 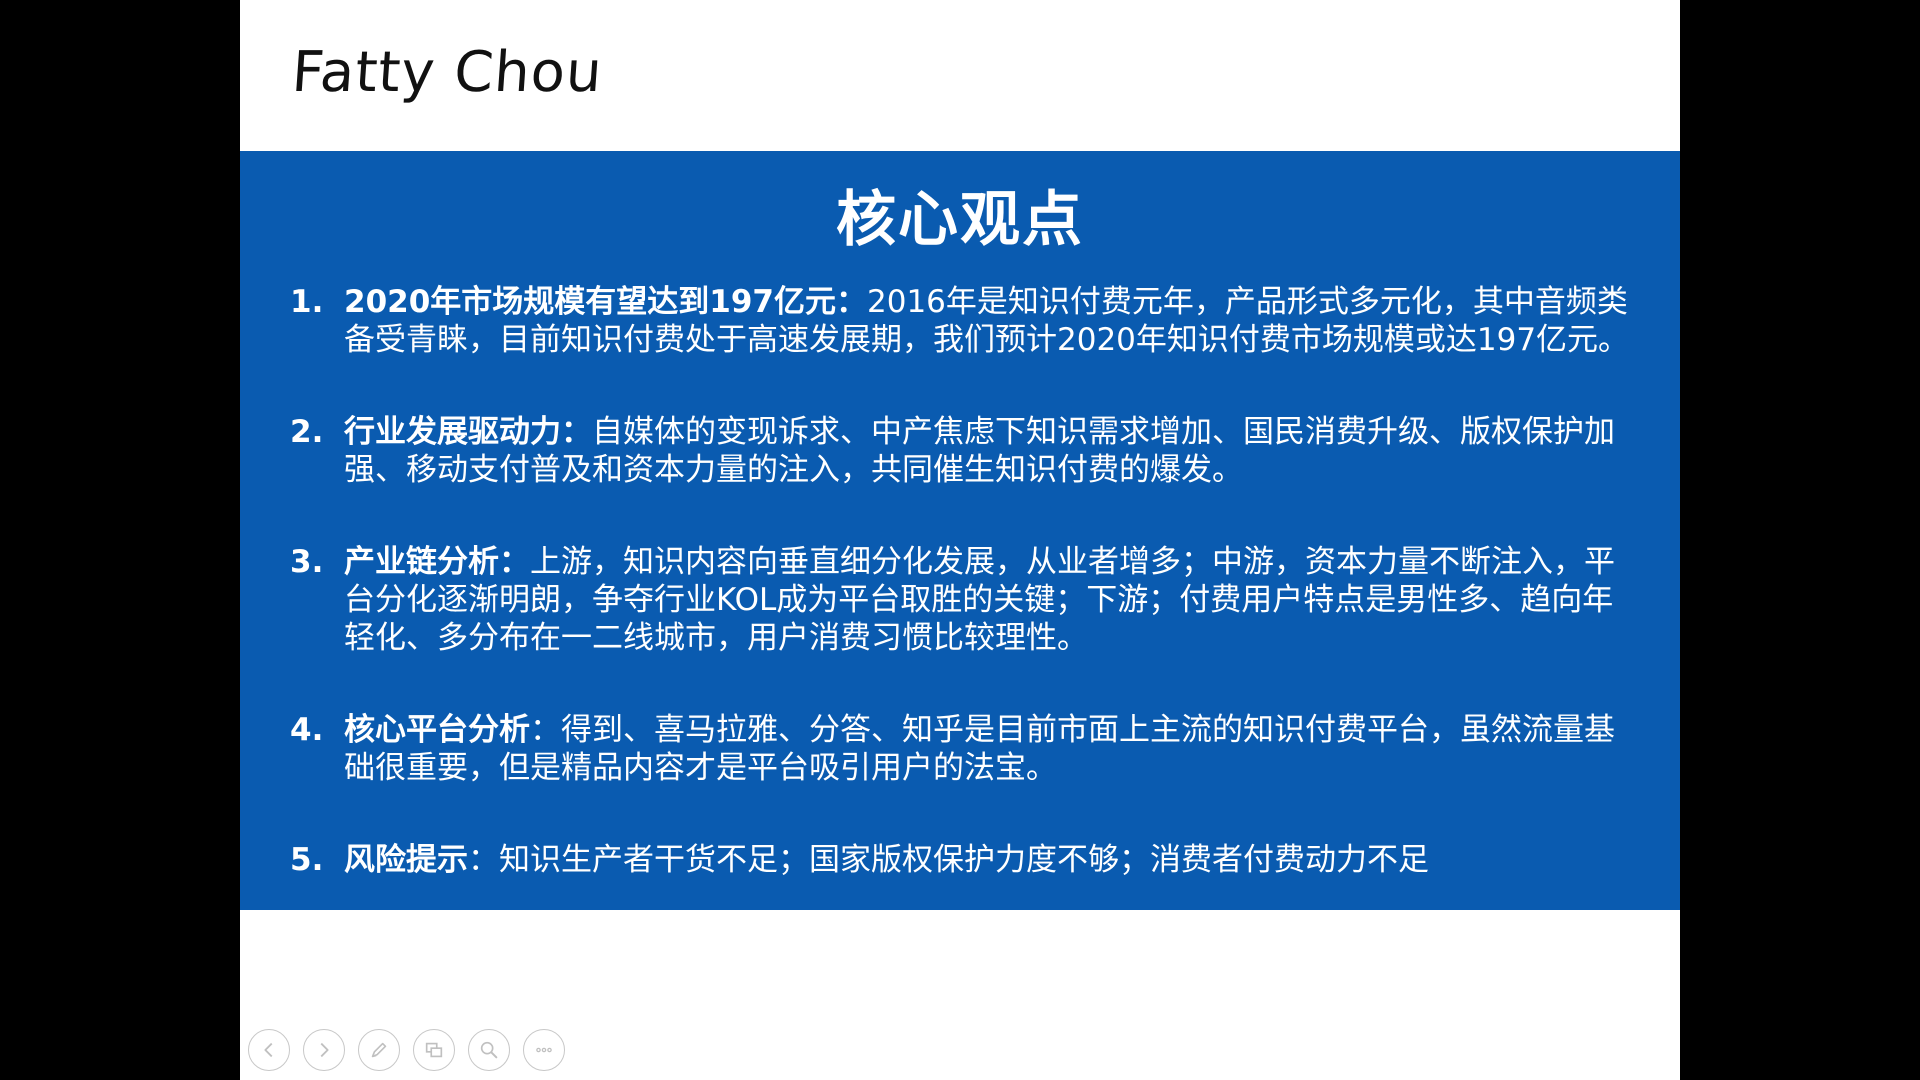 I want to click on point-heading: 风险提示, so click(x=406, y=860).